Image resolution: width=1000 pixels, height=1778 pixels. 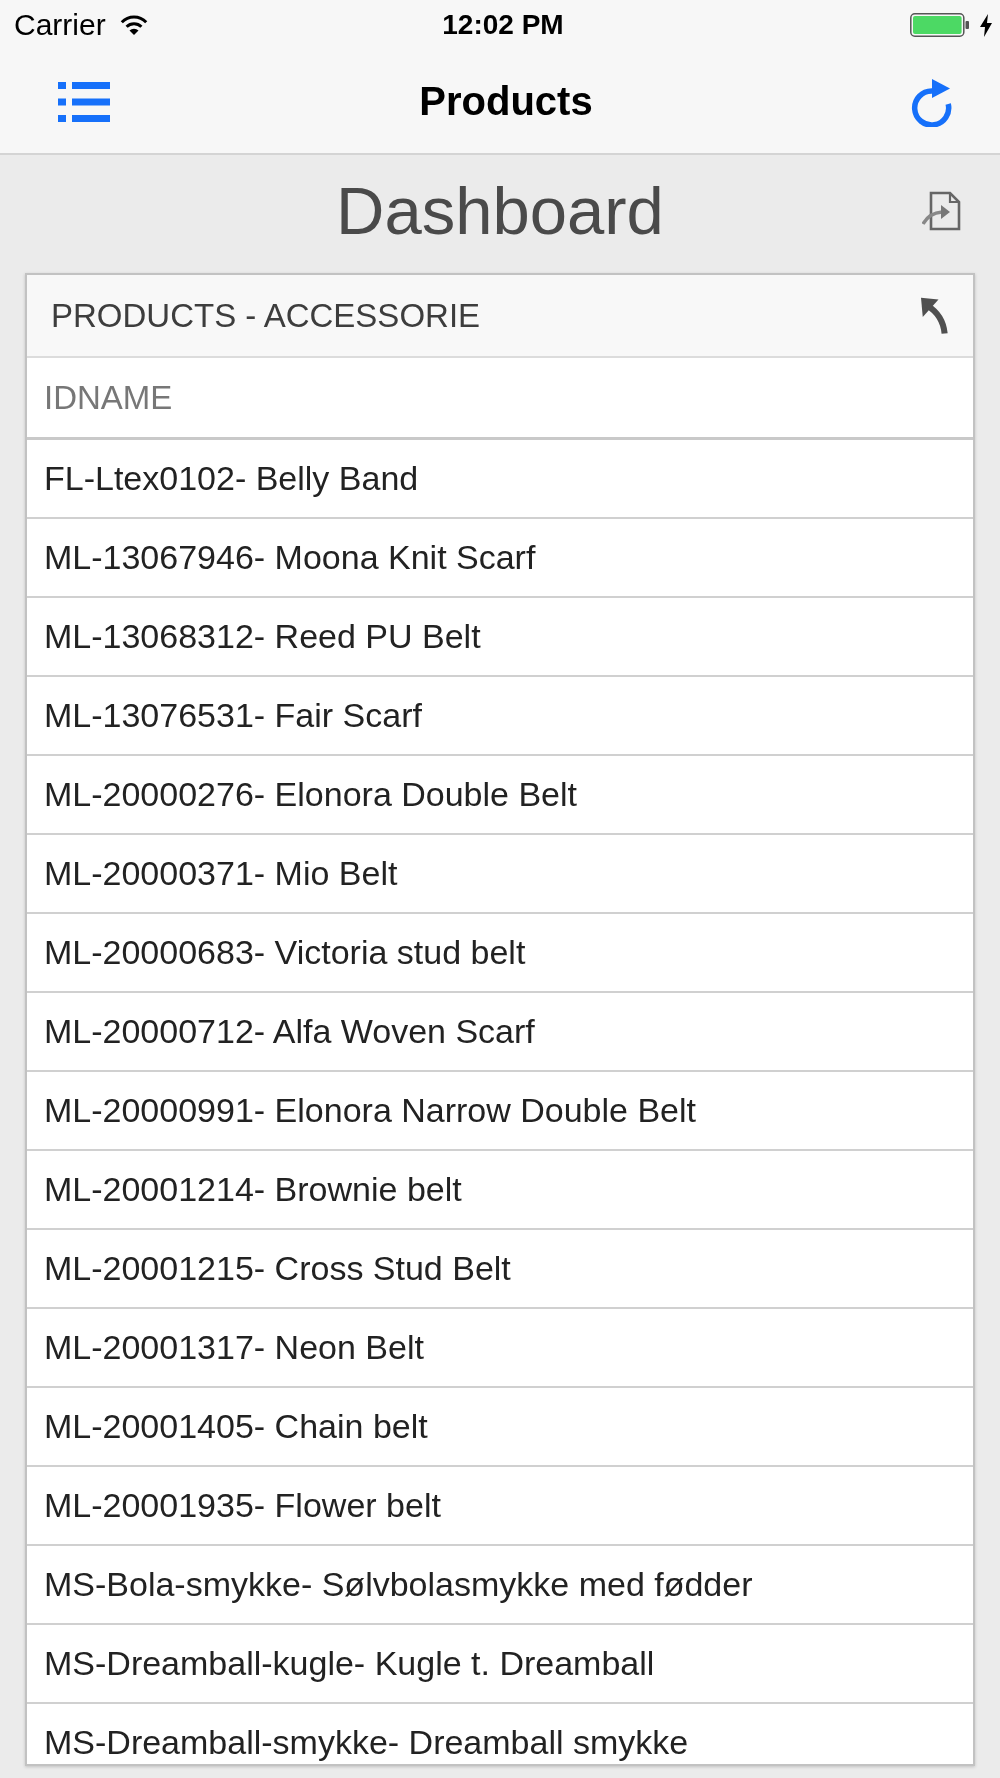 I want to click on export-button, so click(x=942, y=211).